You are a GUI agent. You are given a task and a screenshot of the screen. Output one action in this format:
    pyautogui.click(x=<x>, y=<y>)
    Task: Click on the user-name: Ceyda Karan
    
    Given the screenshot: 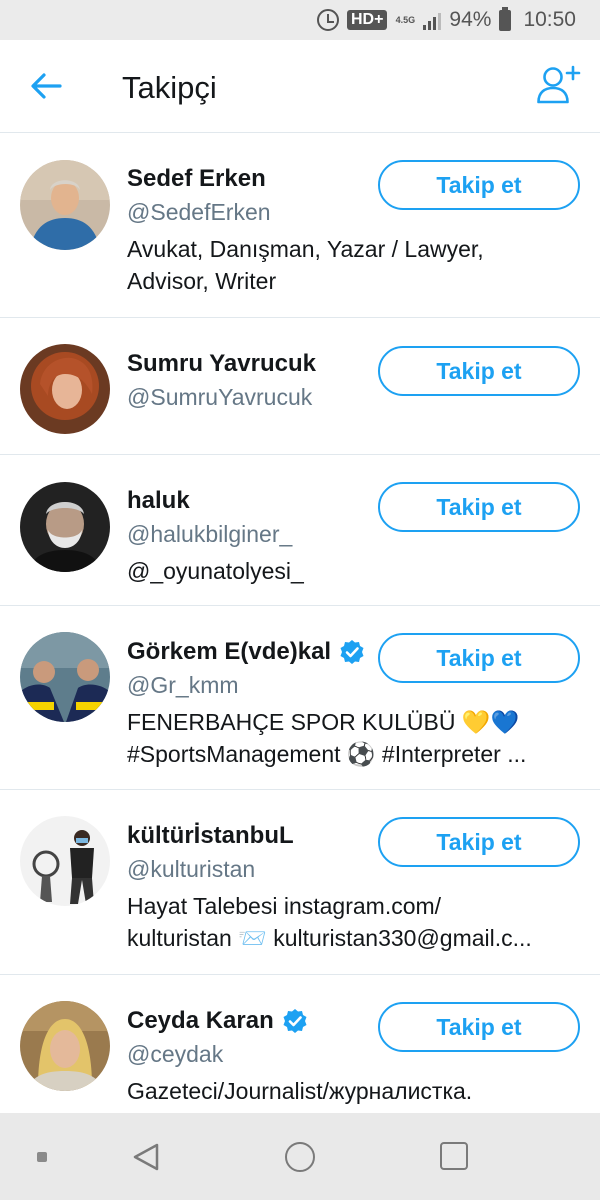 What is the action you would take?
    pyautogui.click(x=200, y=1020)
    